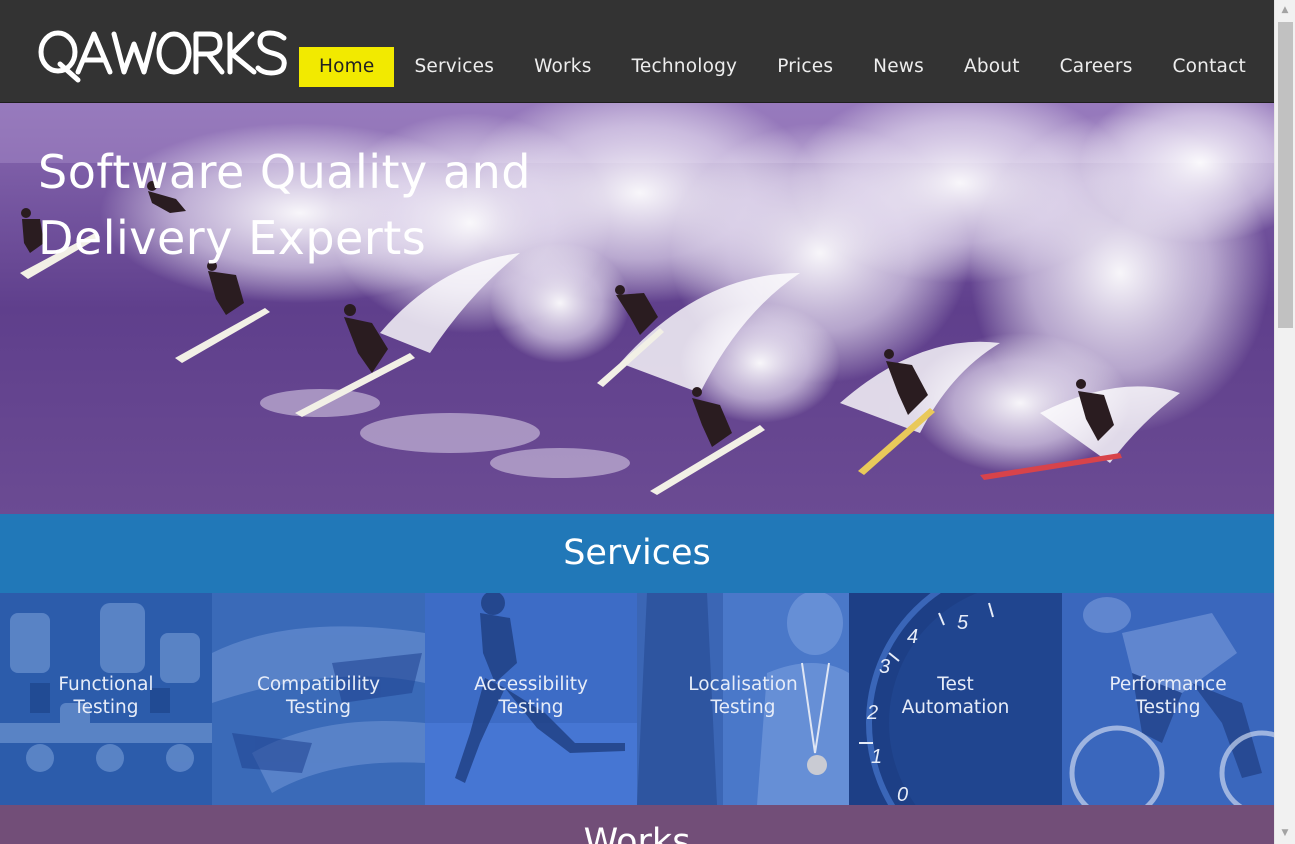 This screenshot has width=1295, height=844. What do you see at coordinates (912, 637) in the screenshot?
I see `svg-text: 4` at bounding box center [912, 637].